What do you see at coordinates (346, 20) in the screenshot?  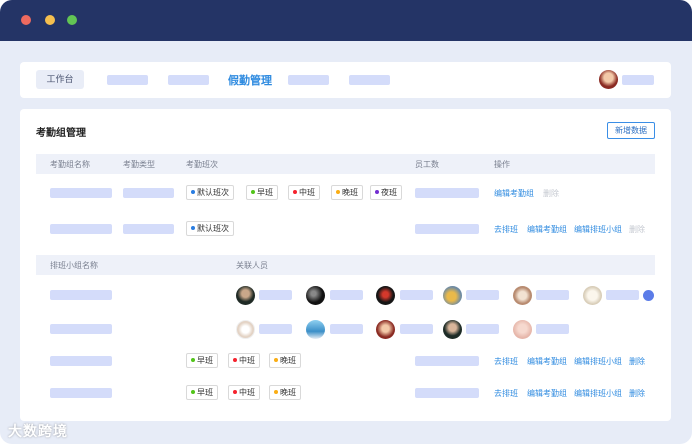 I see `title-bar` at bounding box center [346, 20].